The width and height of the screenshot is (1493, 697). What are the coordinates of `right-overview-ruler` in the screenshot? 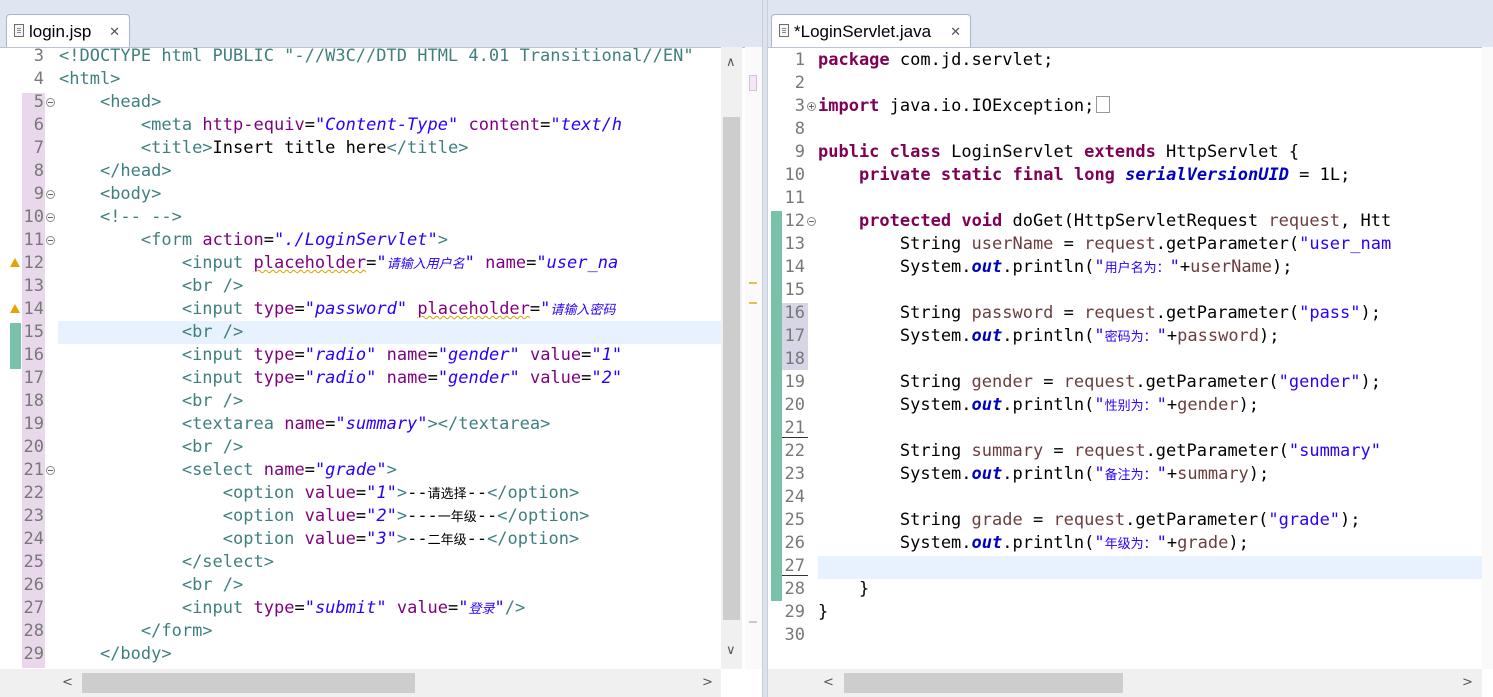 It's located at (1487, 358).